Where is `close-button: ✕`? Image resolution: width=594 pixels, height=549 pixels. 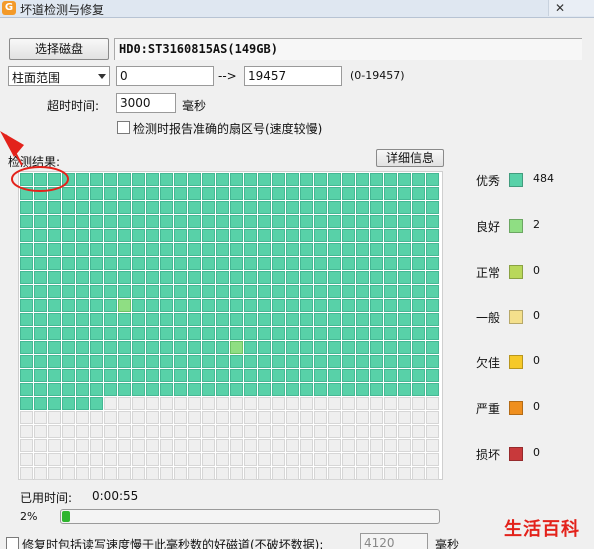
close-button: ✕ is located at coordinates (571, 8).